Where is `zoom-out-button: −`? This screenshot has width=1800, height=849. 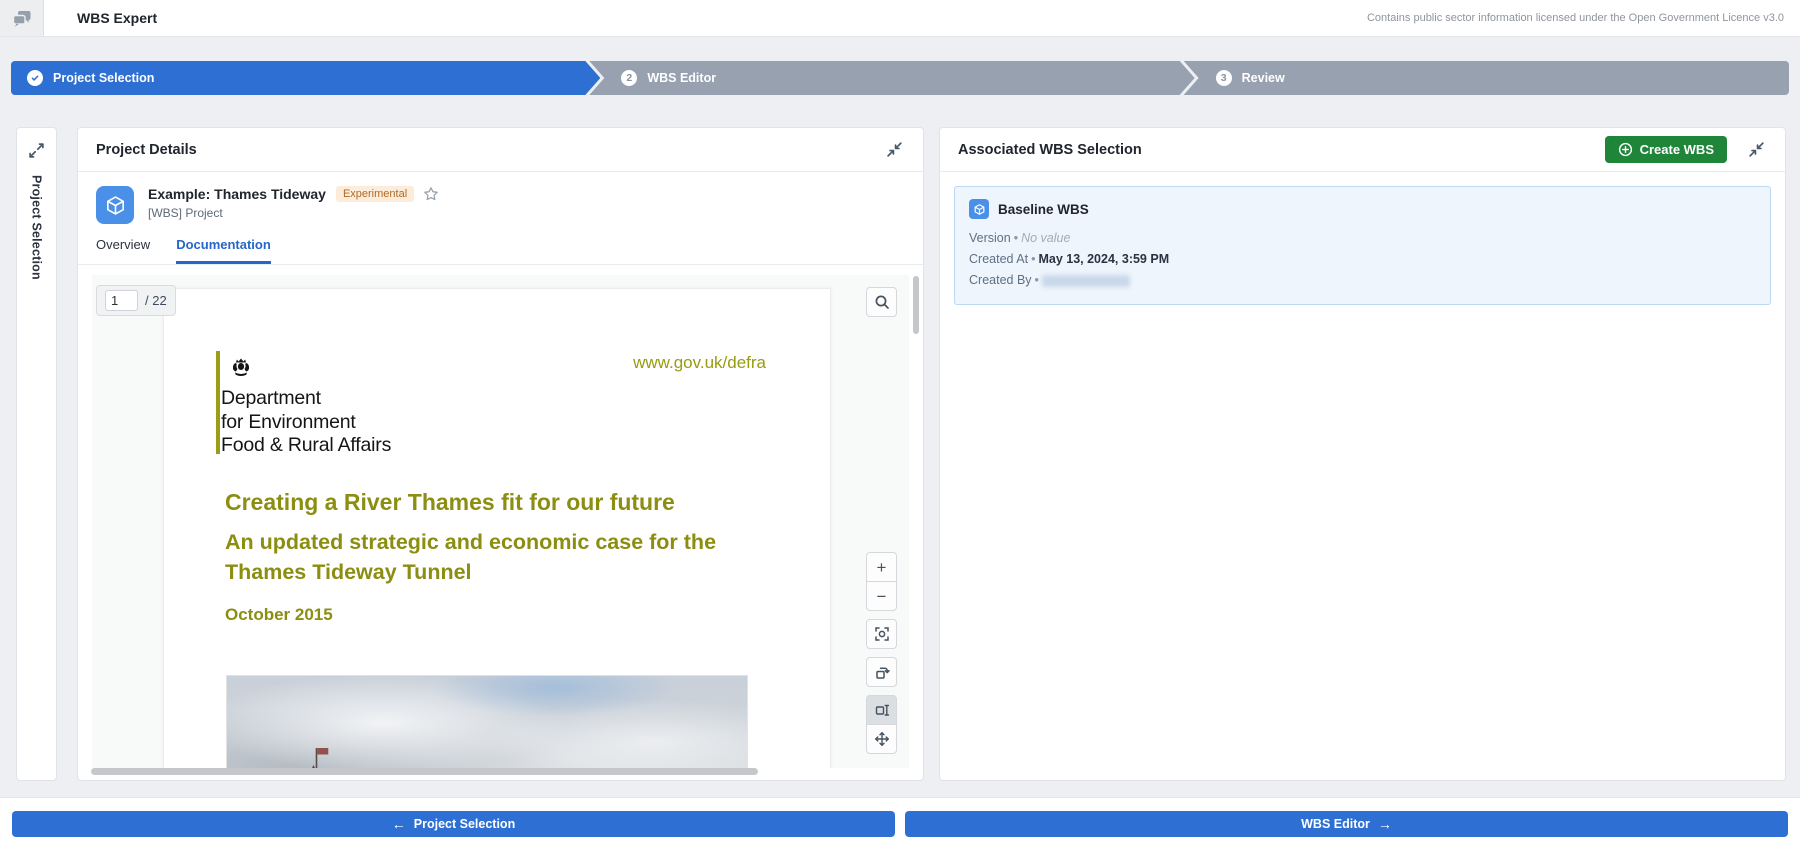 zoom-out-button: − is located at coordinates (881, 596).